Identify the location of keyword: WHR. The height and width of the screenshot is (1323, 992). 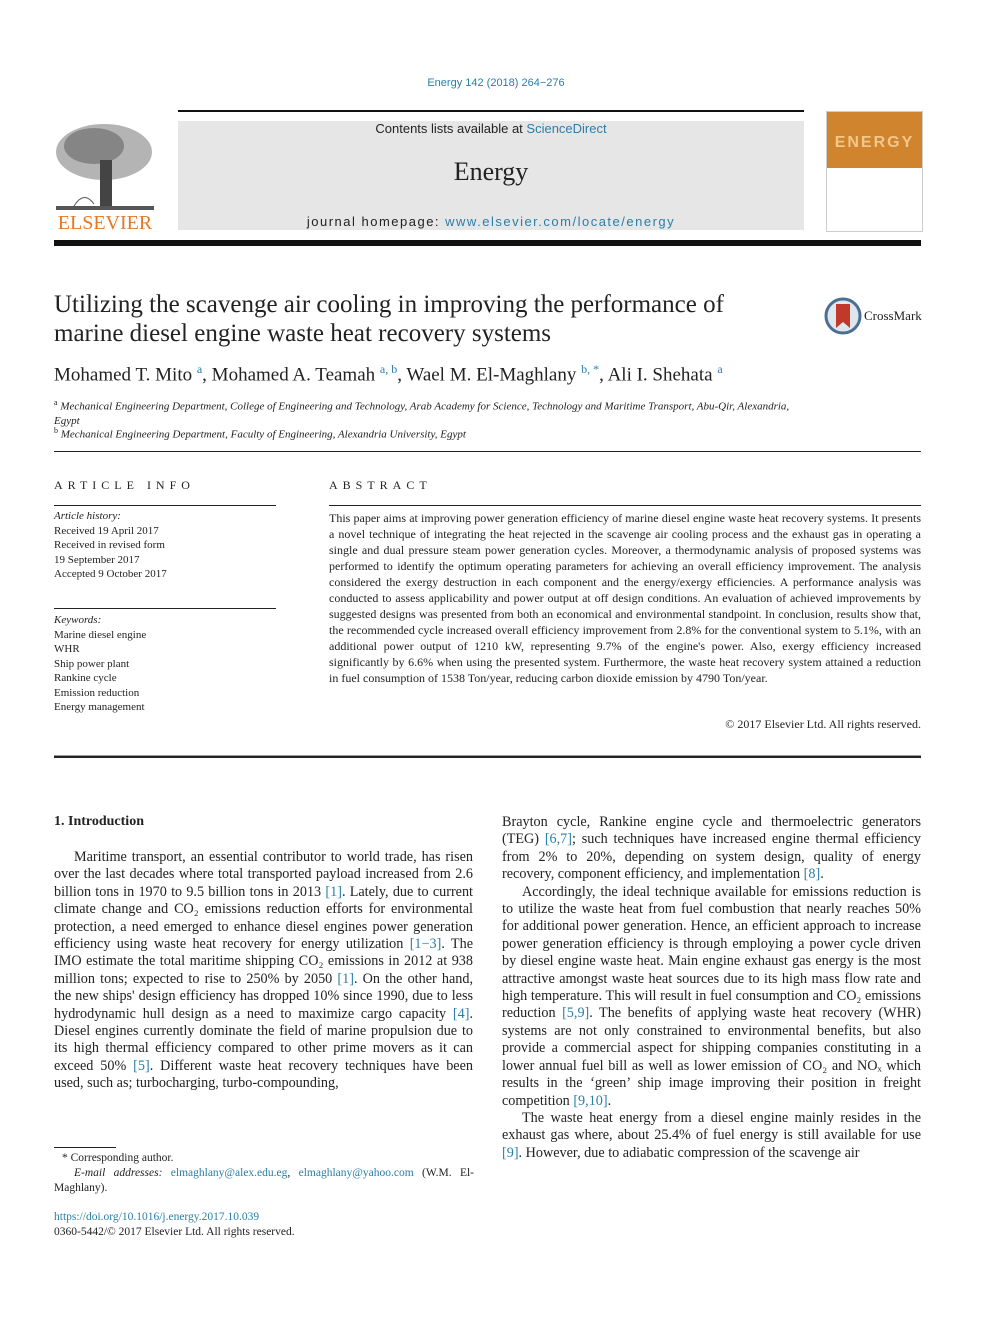
(67, 649).